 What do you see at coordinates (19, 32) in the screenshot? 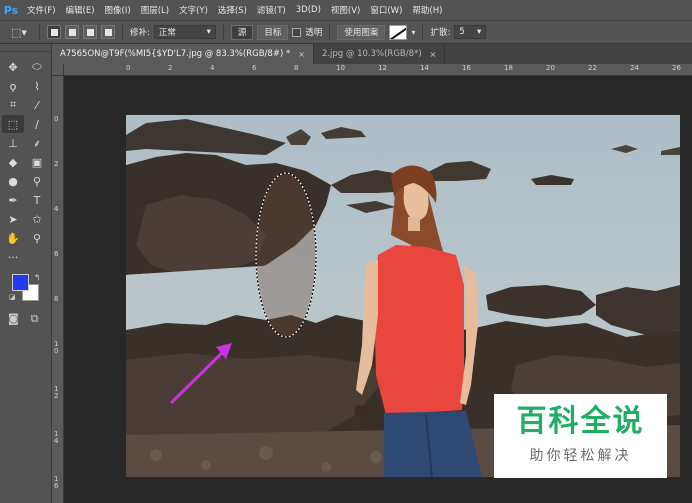
I see `patch-tool-icon: ⬚▾` at bounding box center [19, 32].